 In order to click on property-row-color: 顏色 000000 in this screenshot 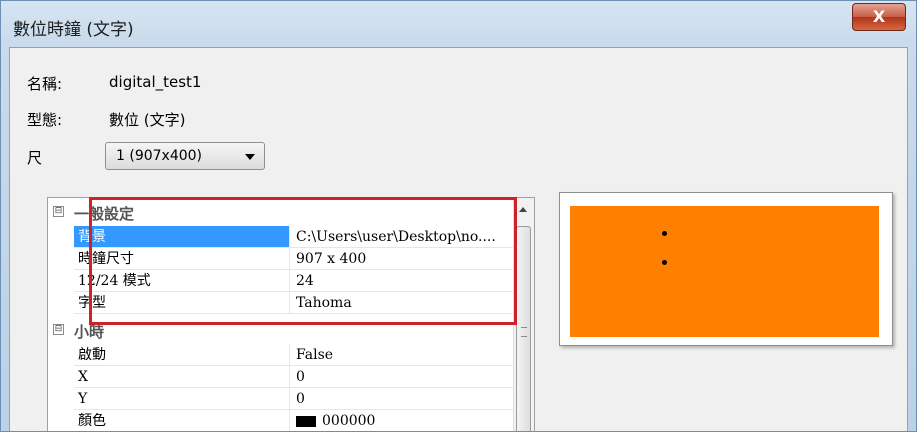, I will do `click(281, 420)`.